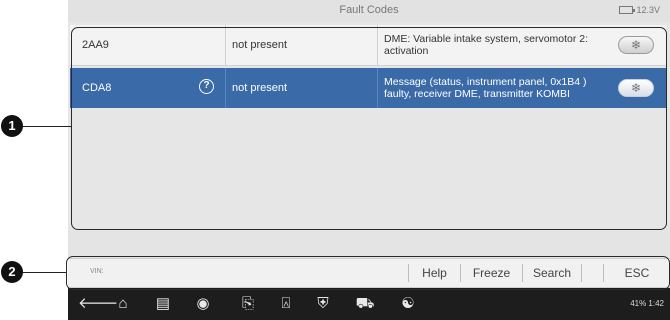 The height and width of the screenshot is (320, 670). I want to click on page-title: Fault Codes, so click(369, 10).